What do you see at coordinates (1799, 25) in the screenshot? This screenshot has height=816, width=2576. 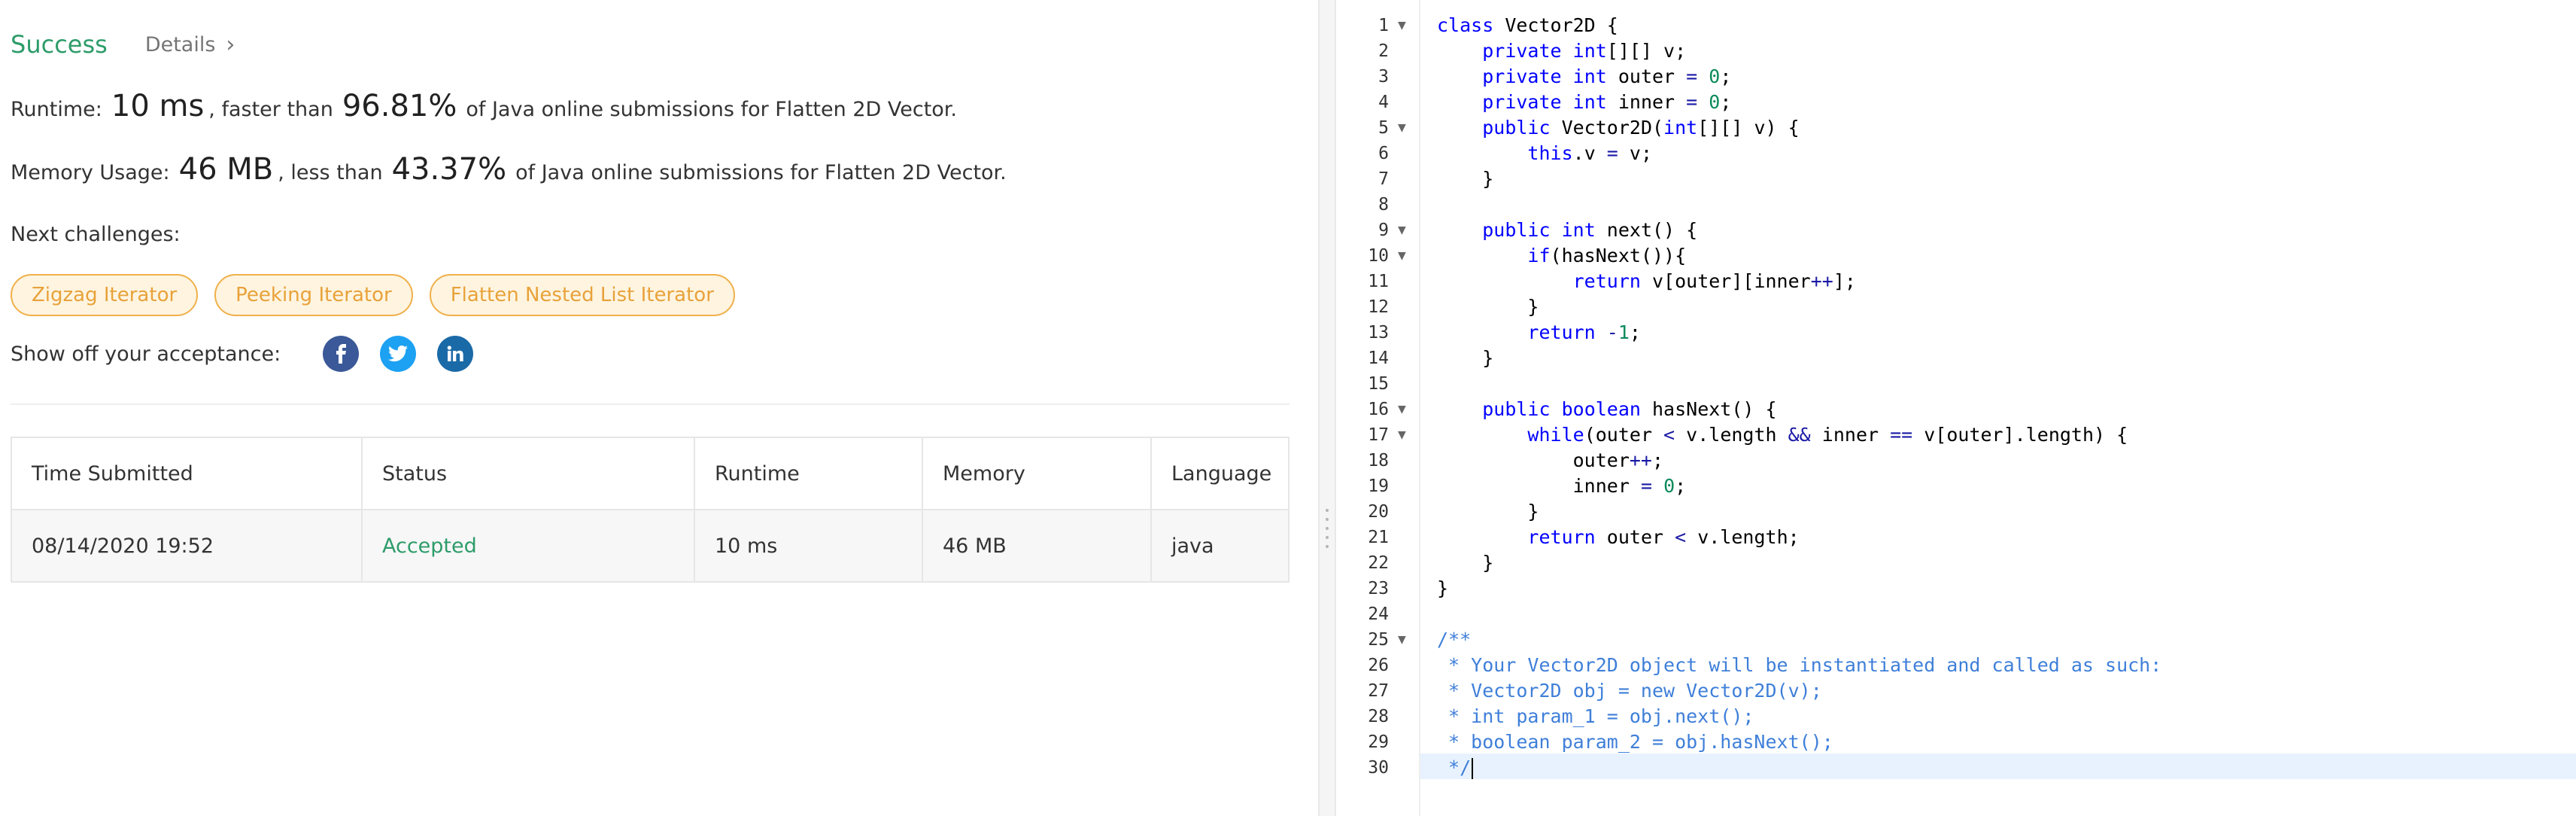 I see `code-line: class Vector2D {` at bounding box center [1799, 25].